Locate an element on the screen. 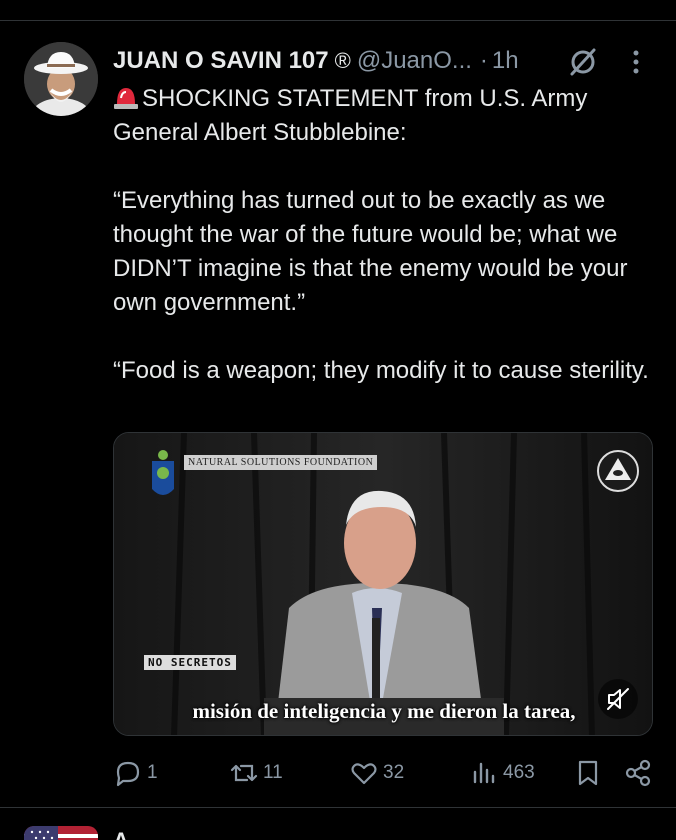 The width and height of the screenshot is (676, 840). like-button: 32 is located at coordinates (376, 773).